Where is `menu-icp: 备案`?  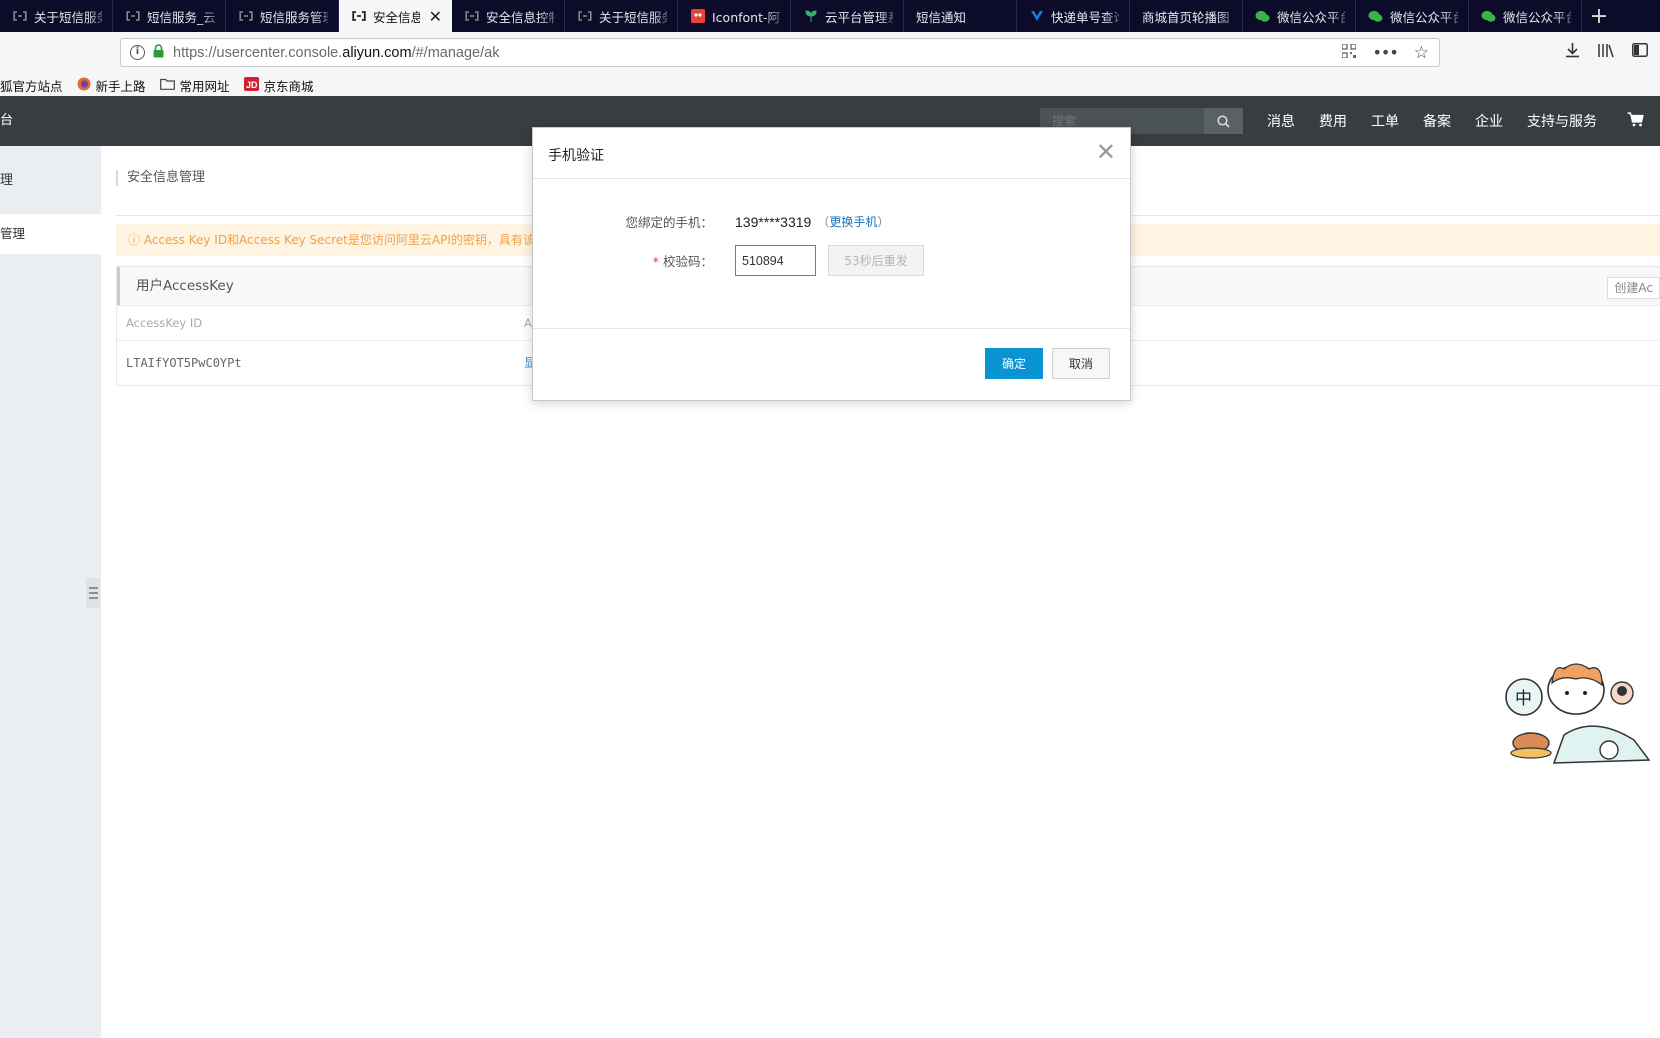 menu-icp: 备案 is located at coordinates (1437, 121).